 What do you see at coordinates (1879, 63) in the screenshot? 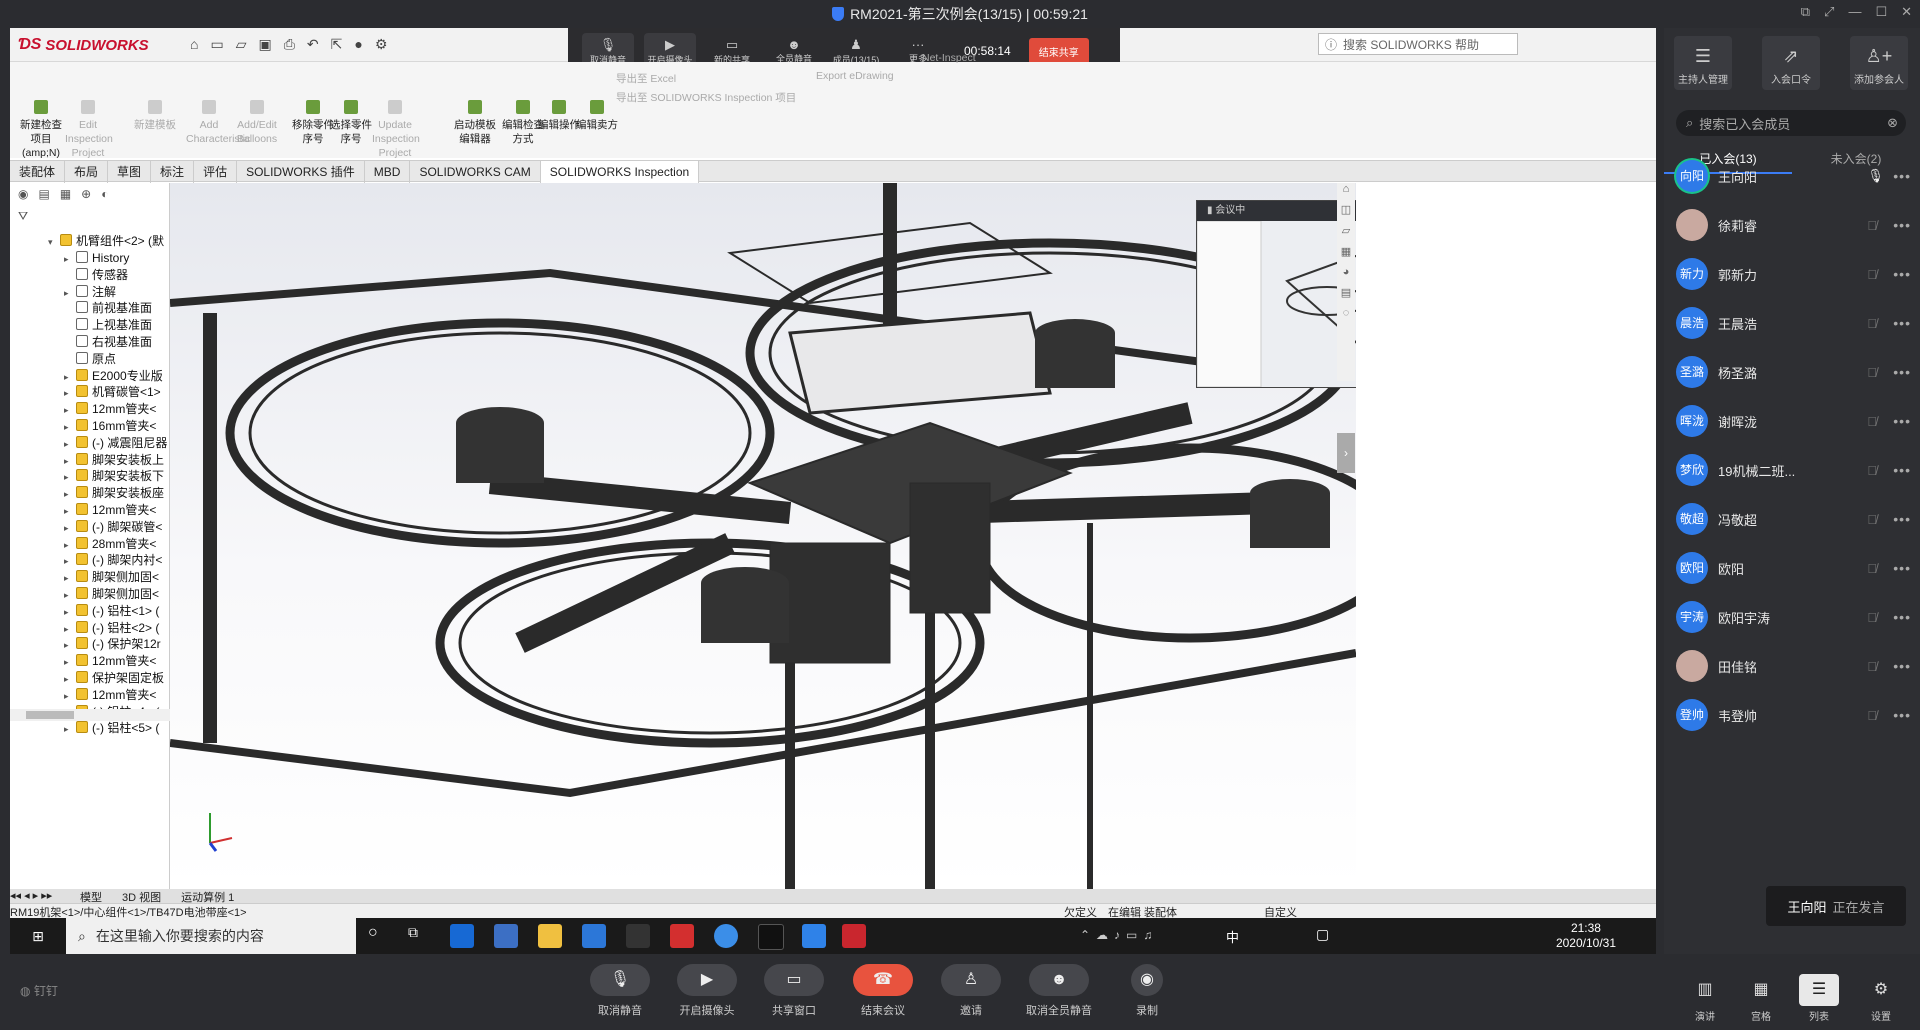
I see `add-participant-button: ♙+ 添加参会人` at bounding box center [1879, 63].